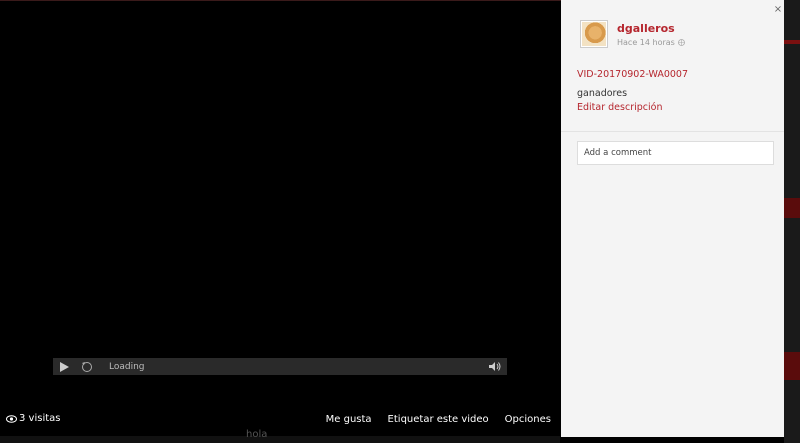 This screenshot has height=443, width=800. What do you see at coordinates (646, 28) in the screenshot?
I see `username-link: dgalleros` at bounding box center [646, 28].